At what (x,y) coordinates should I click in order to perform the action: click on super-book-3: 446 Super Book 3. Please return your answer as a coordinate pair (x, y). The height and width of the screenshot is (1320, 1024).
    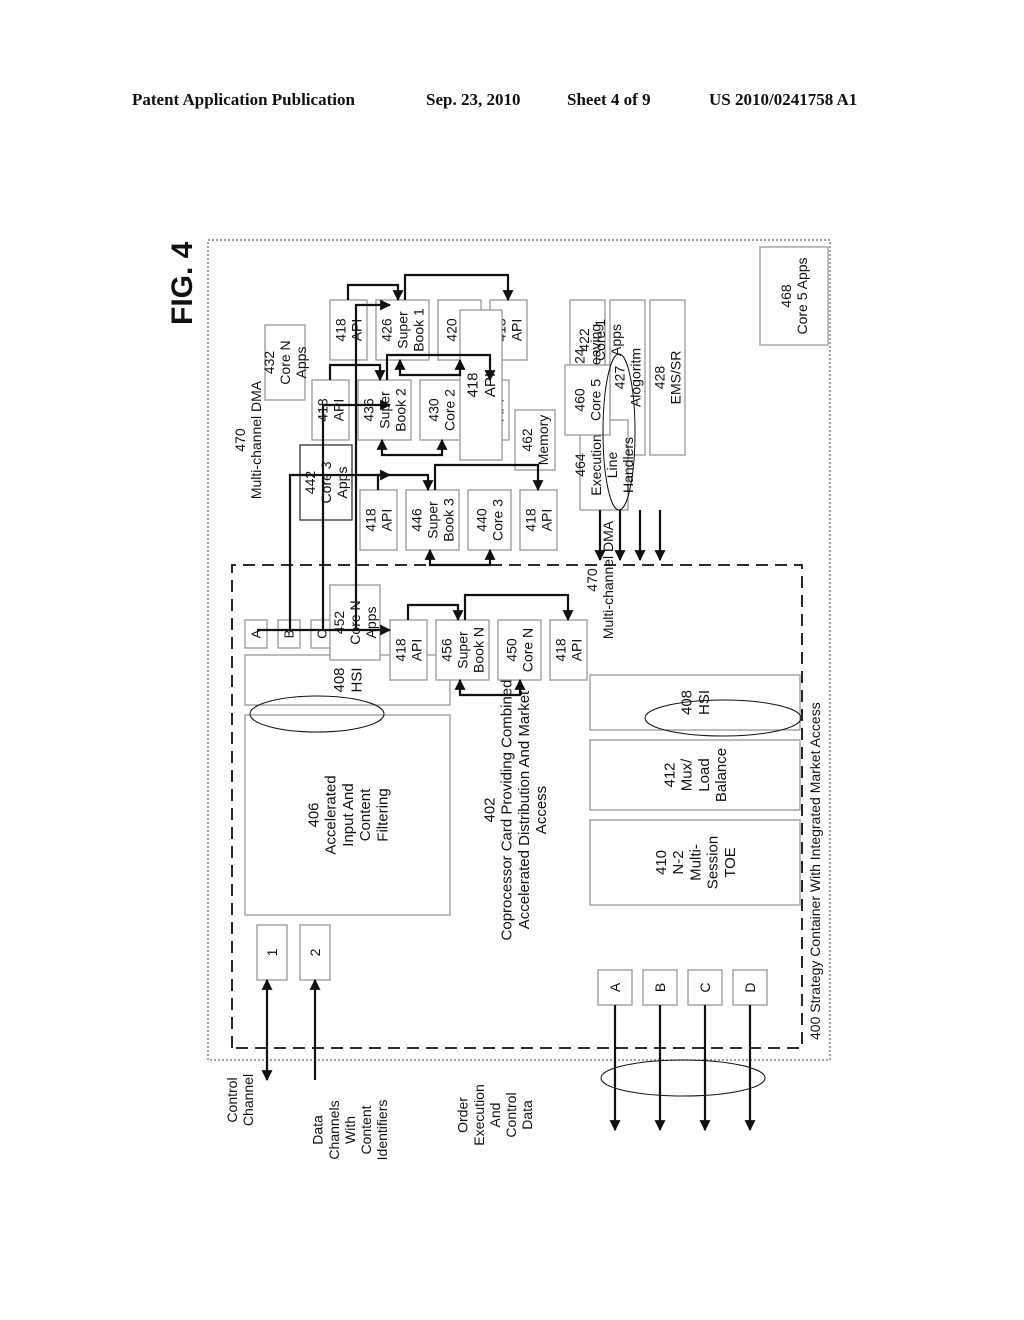
    Looking at the image, I should click on (432, 520).